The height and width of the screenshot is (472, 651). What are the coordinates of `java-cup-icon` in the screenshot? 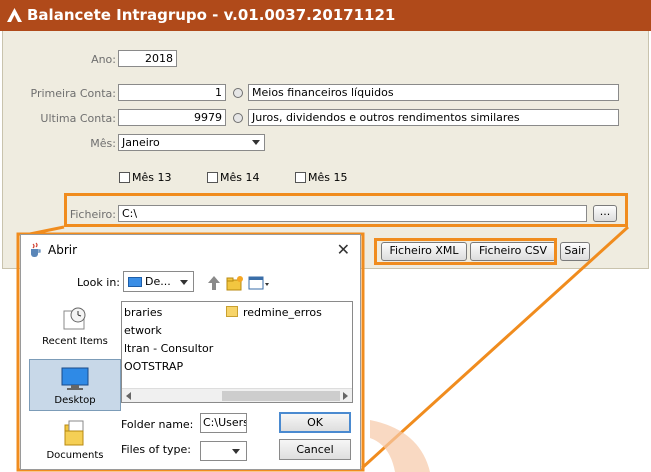 It's located at (36, 249).